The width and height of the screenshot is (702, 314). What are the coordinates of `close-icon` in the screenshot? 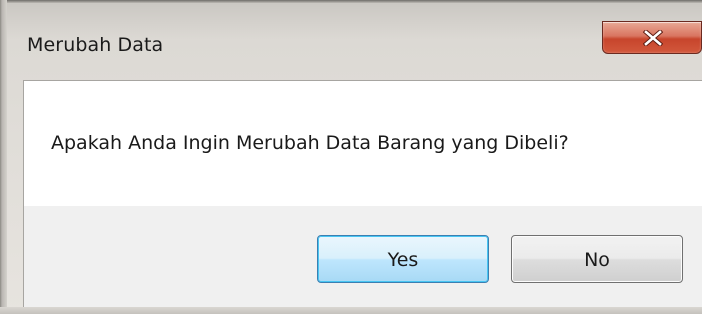 It's located at (653, 38).